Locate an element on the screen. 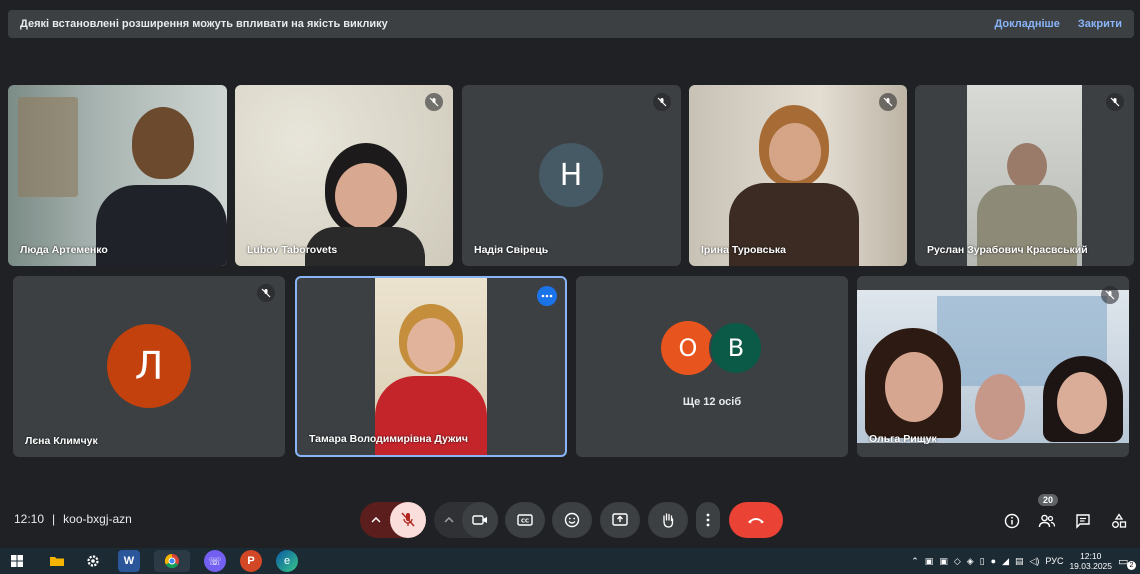 This screenshot has height=574, width=1140. avatar: Н is located at coordinates (571, 175).